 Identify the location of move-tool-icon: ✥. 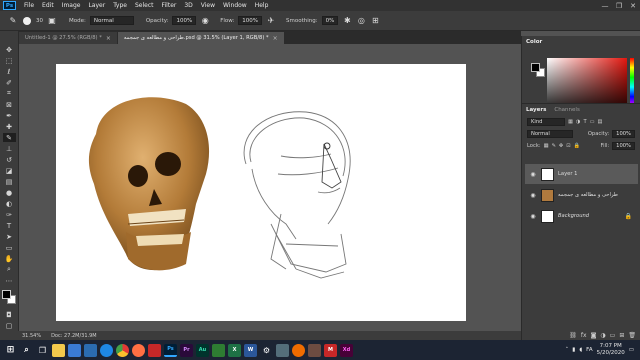
(9, 49).